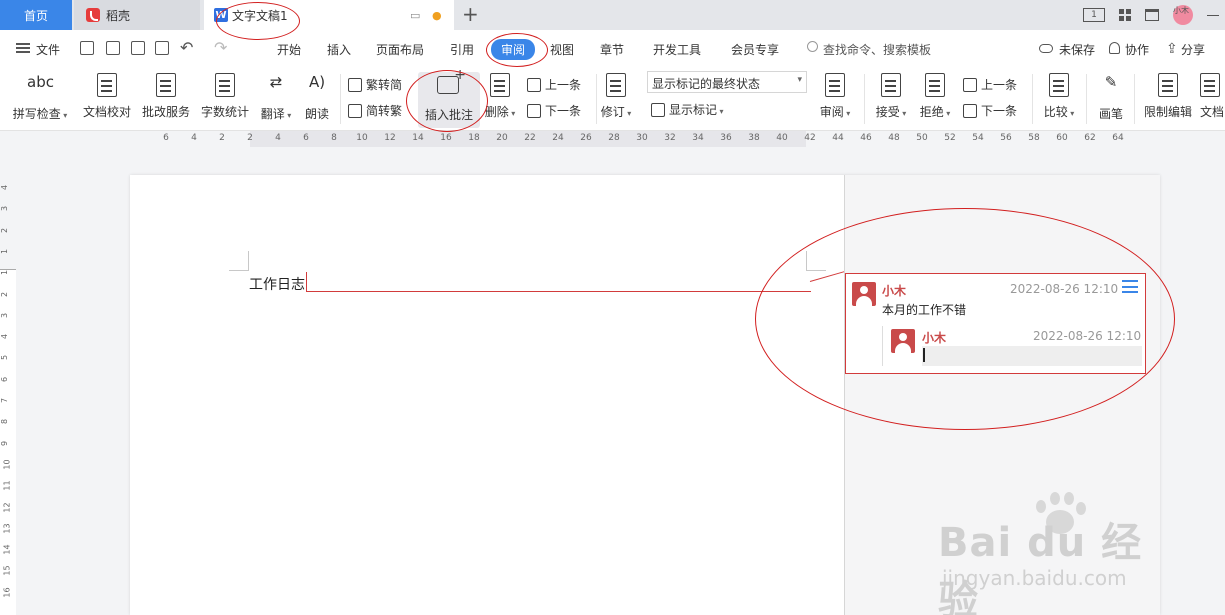 This screenshot has width=1225, height=615. What do you see at coordinates (225, 99) in the screenshot?
I see `word-count-button: 字数统计` at bounding box center [225, 99].